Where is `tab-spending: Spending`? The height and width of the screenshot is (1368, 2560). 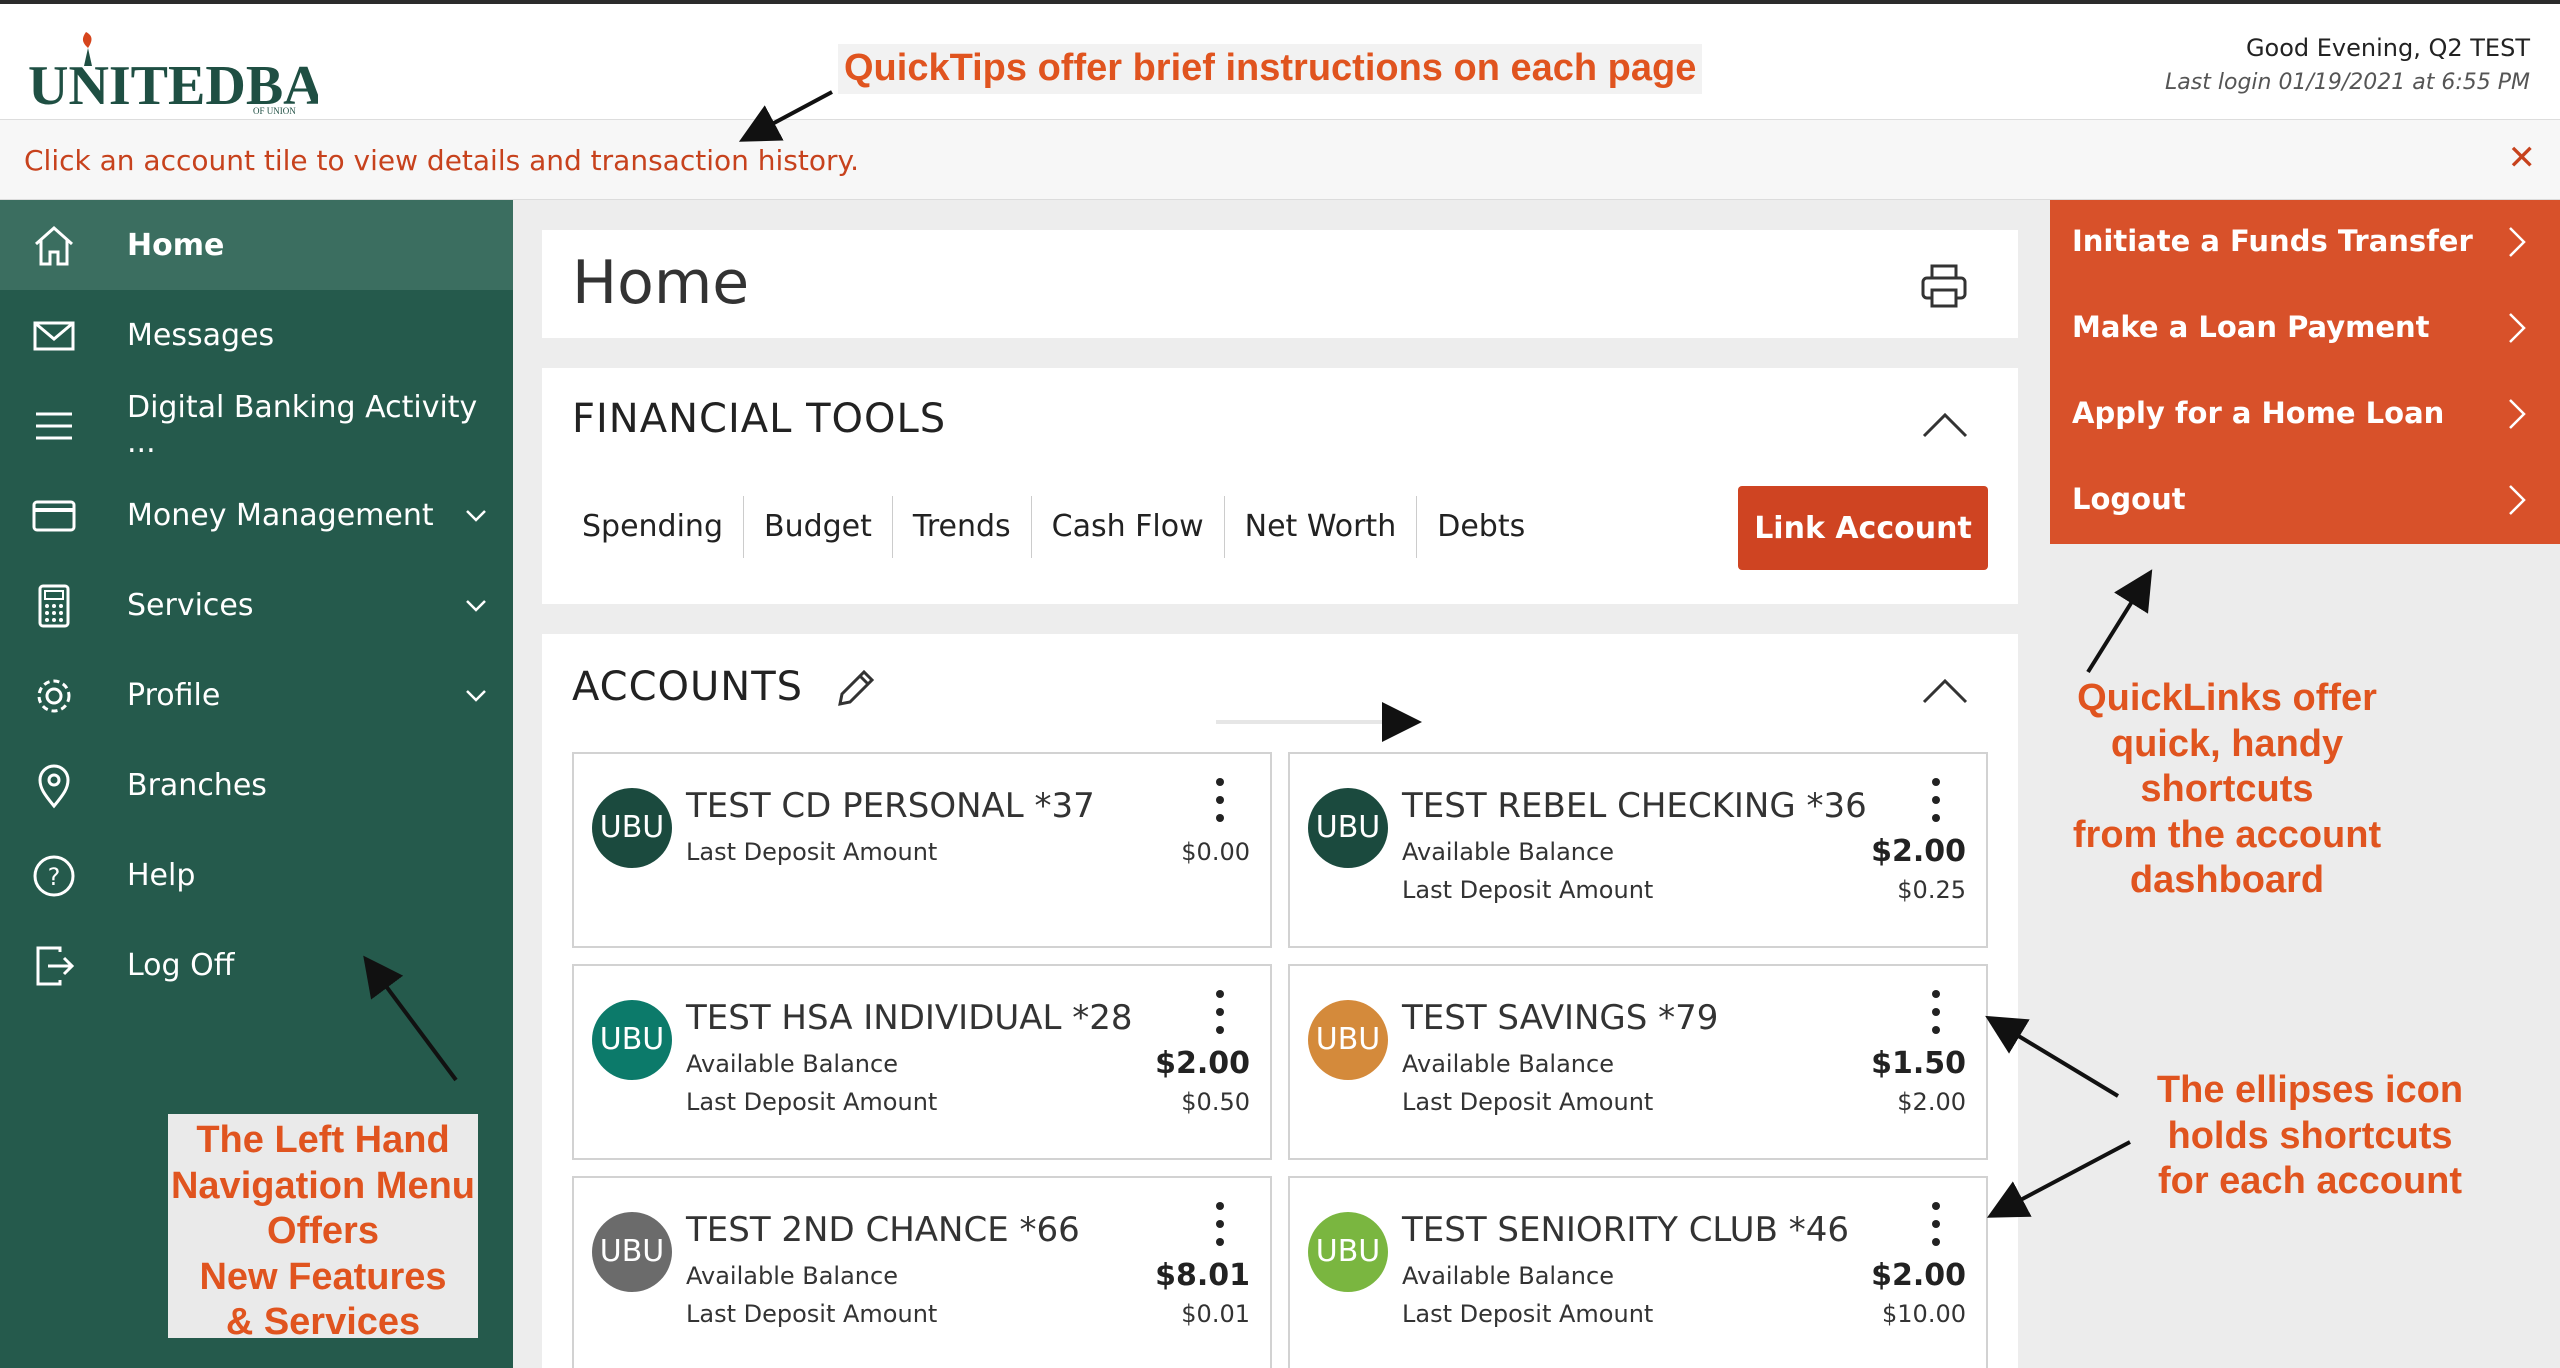
tab-spending: Spending is located at coordinates (653, 527).